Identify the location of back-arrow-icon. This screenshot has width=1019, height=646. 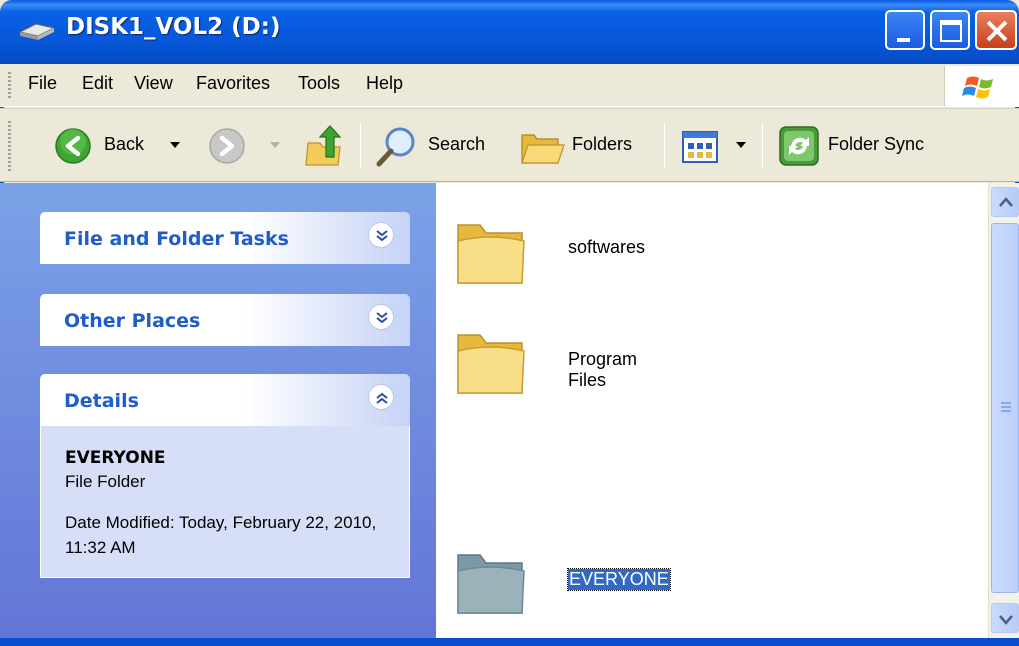
(73, 146).